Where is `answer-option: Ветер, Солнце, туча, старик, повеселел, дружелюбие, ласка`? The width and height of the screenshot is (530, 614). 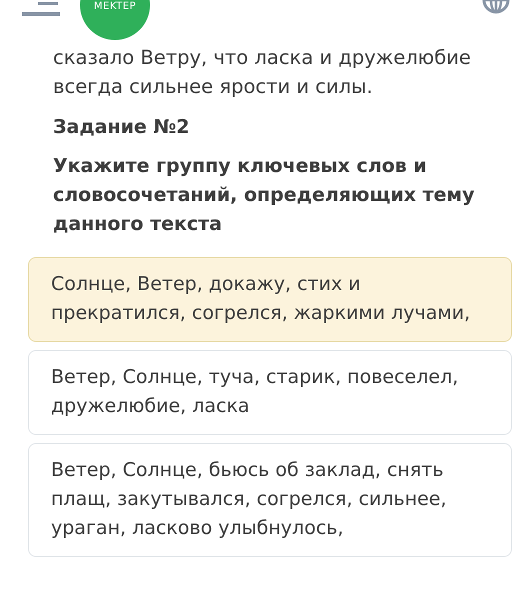
answer-option: Ветер, Солнце, туча, старик, повеселел, дружелюбие, ласка is located at coordinates (270, 392).